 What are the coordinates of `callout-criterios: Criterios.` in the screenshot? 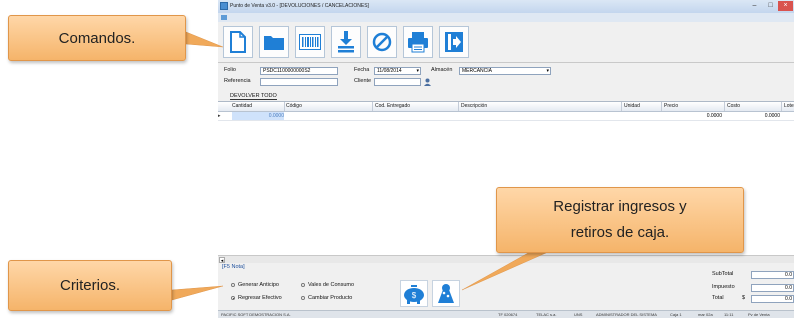 It's located at (90, 285).